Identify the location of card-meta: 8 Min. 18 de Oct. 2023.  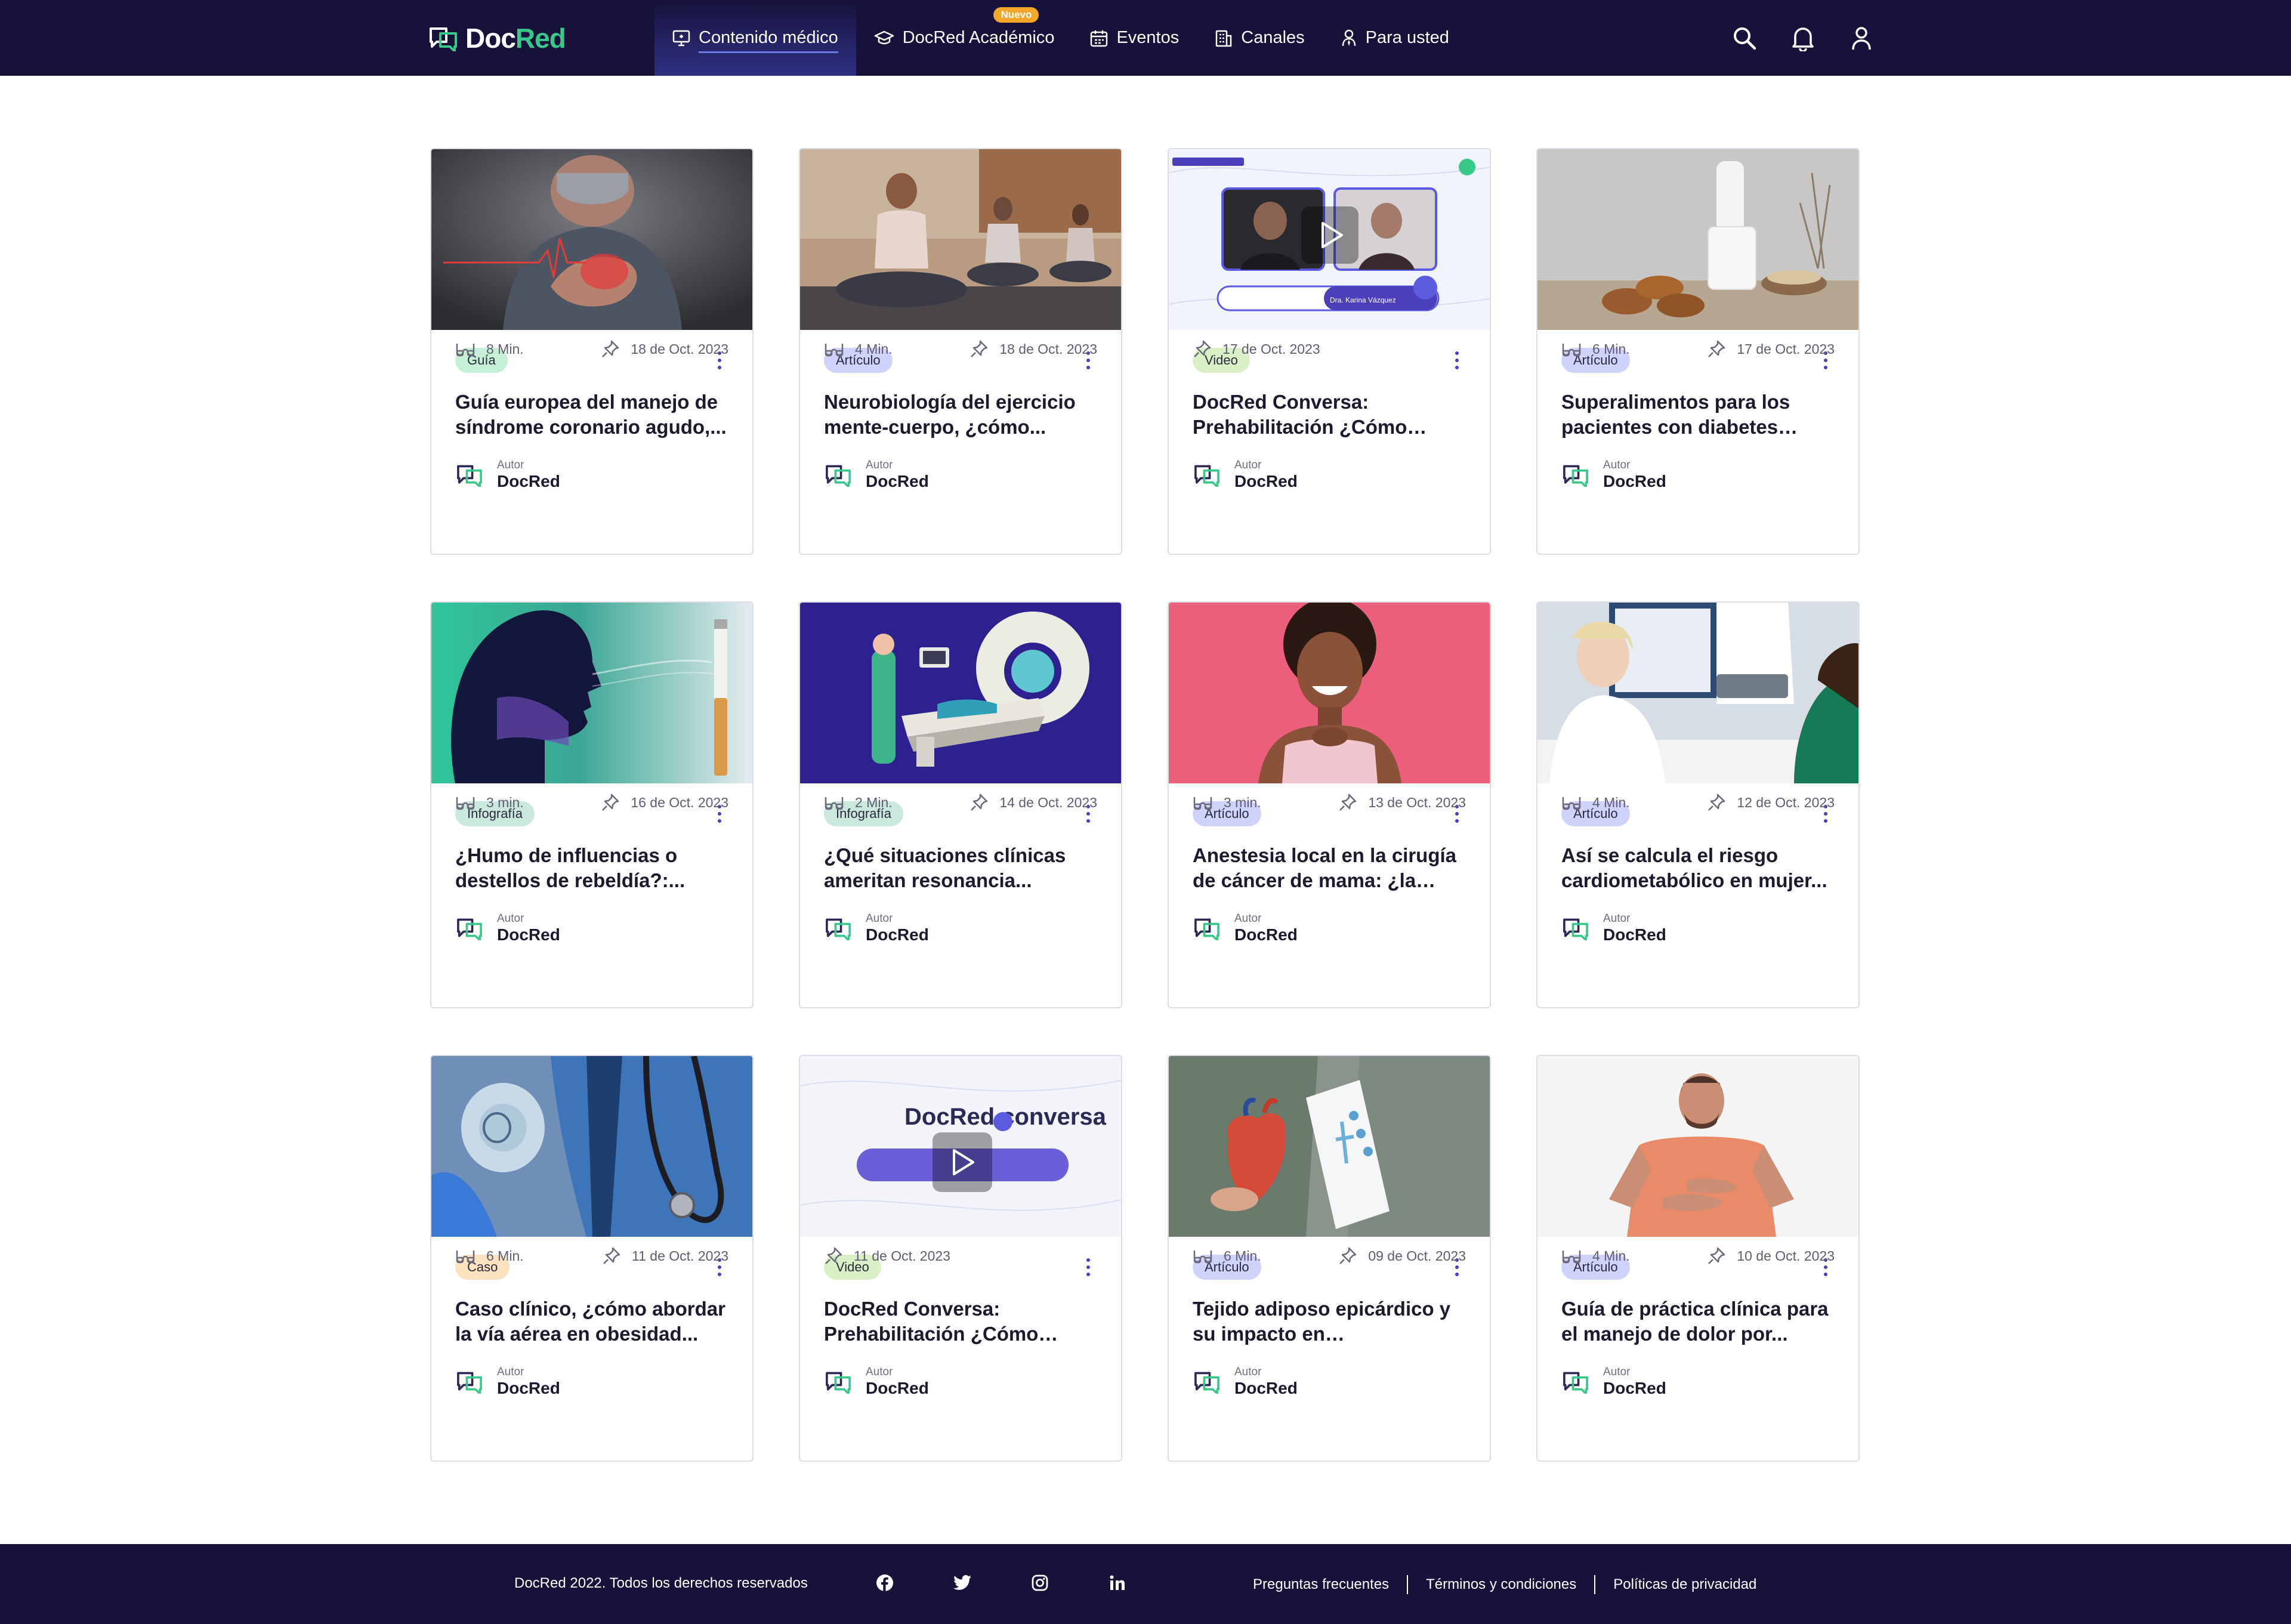
(591, 349).